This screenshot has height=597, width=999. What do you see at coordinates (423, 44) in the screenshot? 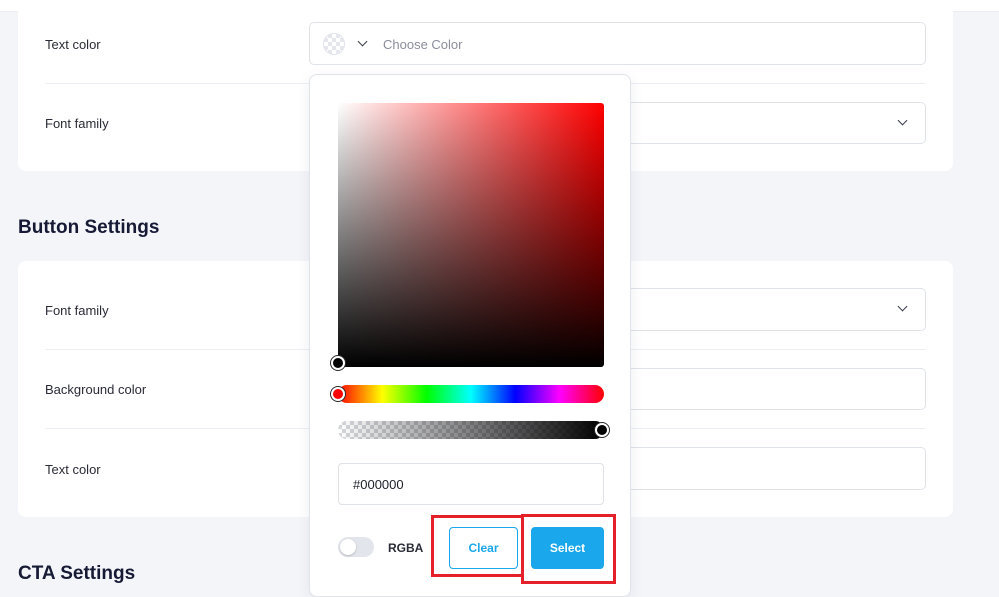
I see `choose-color-placeholder: Choose Color` at bounding box center [423, 44].